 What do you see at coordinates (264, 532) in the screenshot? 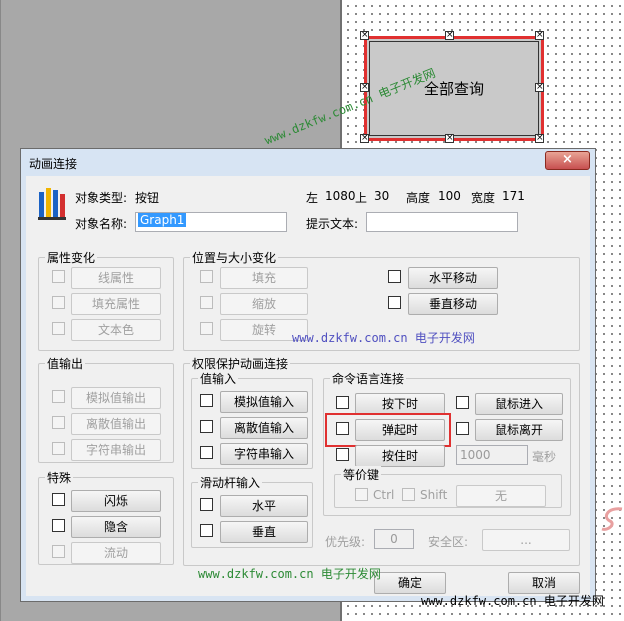
I see `btn-slider-v: 垂直` at bounding box center [264, 532].